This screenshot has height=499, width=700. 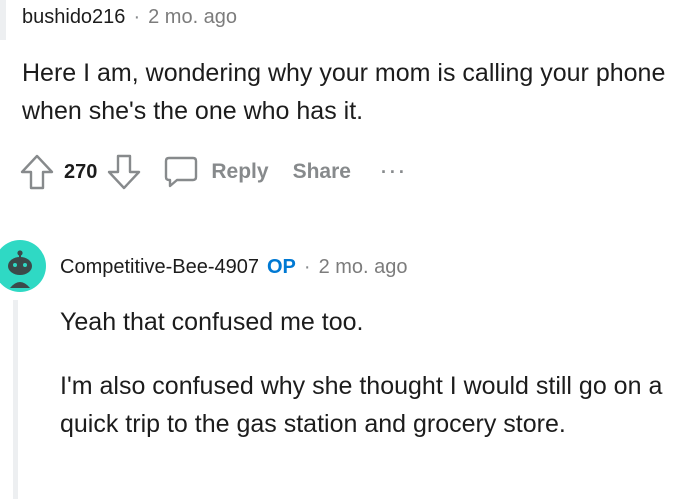 What do you see at coordinates (322, 172) in the screenshot?
I see `share-button: Share` at bounding box center [322, 172].